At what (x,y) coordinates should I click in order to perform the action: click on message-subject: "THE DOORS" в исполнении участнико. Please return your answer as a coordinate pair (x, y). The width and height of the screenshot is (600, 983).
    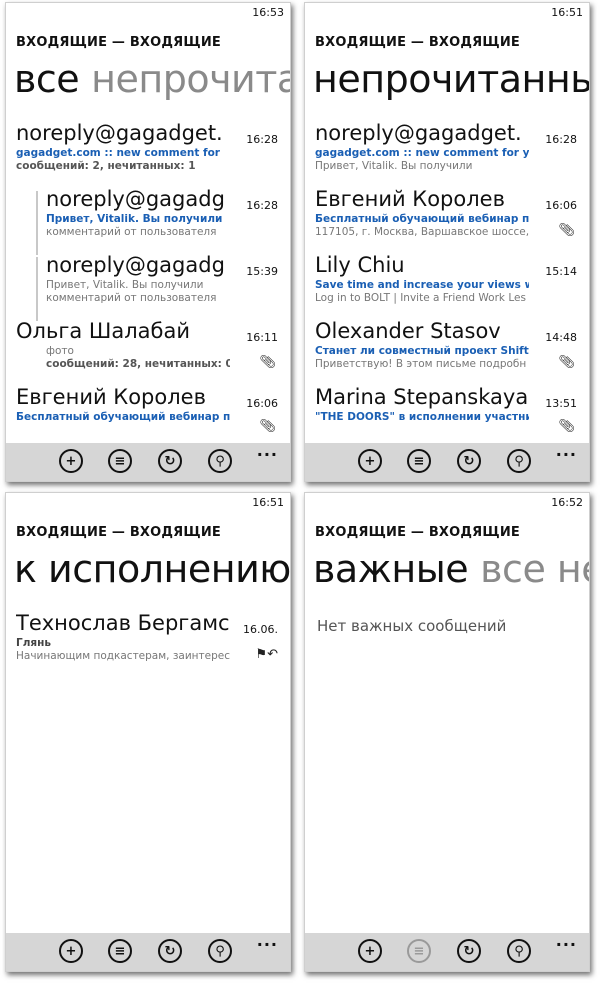
    Looking at the image, I should click on (422, 417).